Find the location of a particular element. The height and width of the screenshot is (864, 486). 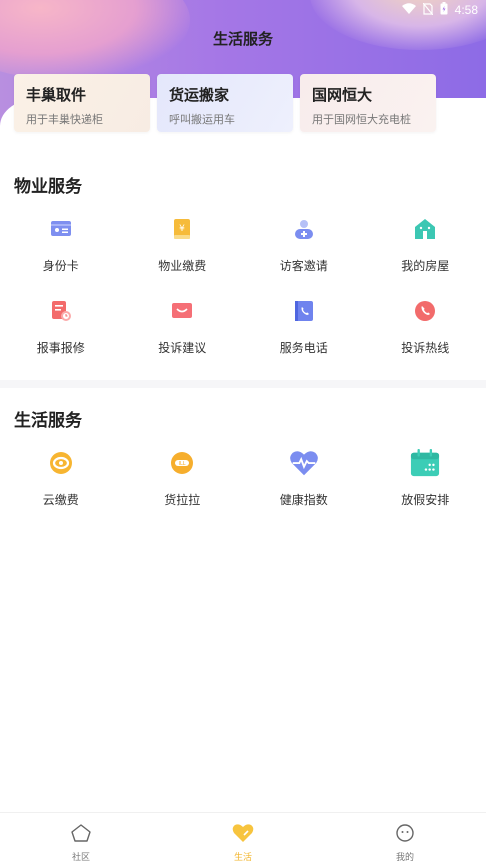

status-bar: 4:58 is located at coordinates (443, 10).